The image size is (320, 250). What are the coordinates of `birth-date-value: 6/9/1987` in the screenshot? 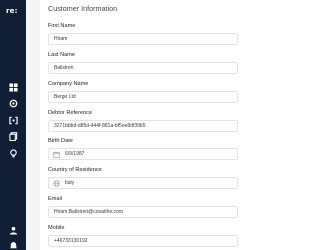 It's located at (75, 154).